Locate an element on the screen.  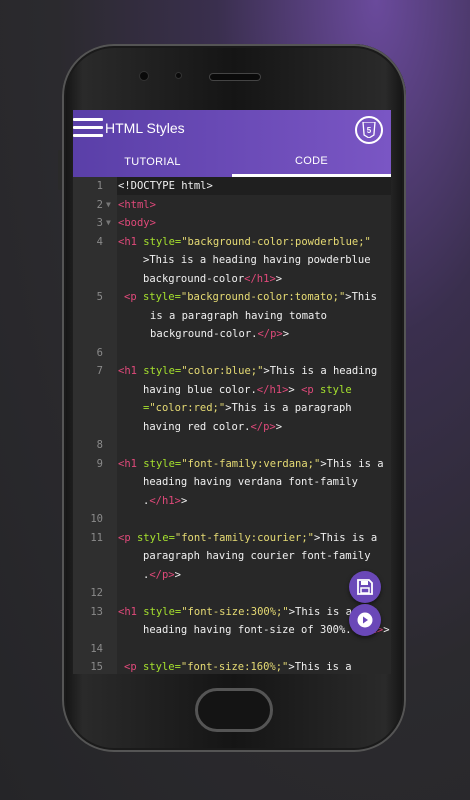
line-number: 8 is located at coordinates (99, 445).